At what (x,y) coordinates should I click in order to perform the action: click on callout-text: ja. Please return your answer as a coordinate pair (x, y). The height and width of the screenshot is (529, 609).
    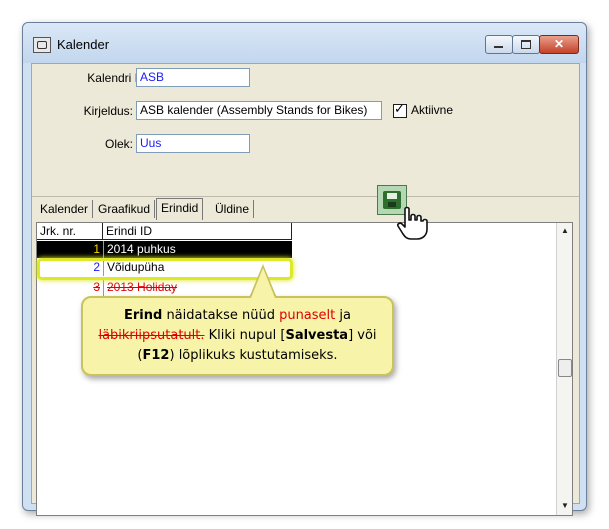
    Looking at the image, I should click on (343, 315).